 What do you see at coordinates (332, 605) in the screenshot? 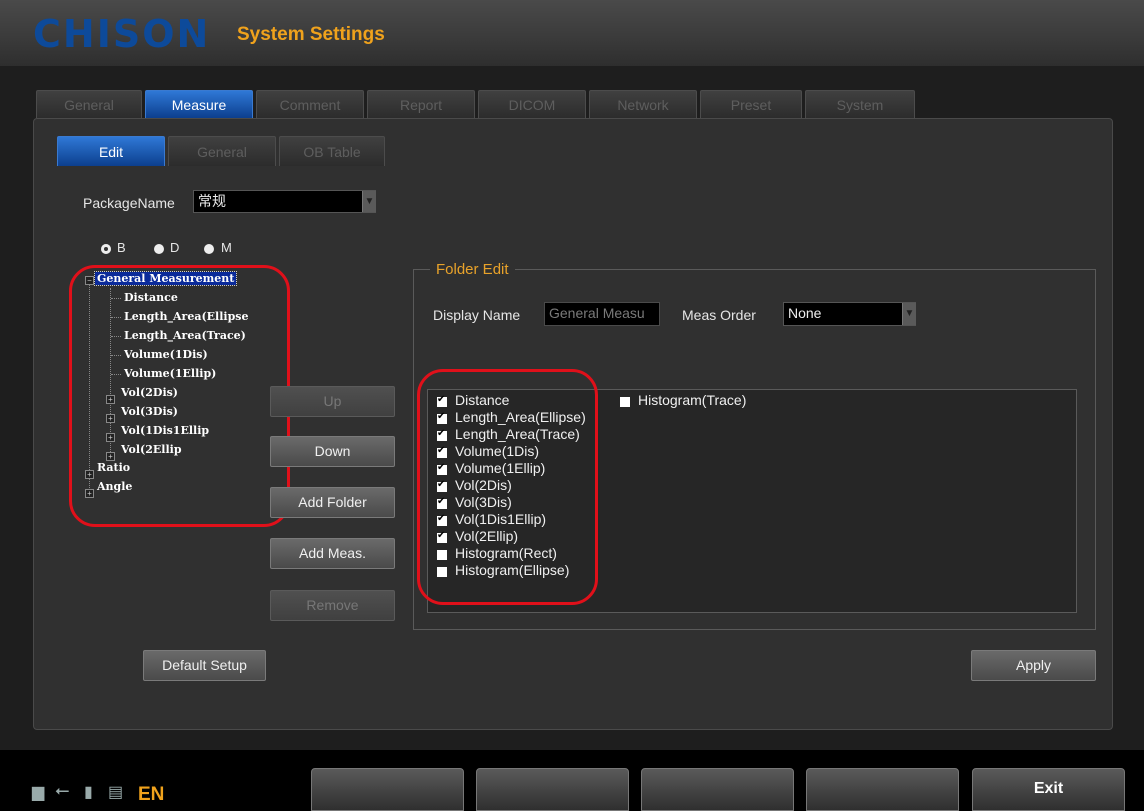
I see `remove-button: Remove` at bounding box center [332, 605].